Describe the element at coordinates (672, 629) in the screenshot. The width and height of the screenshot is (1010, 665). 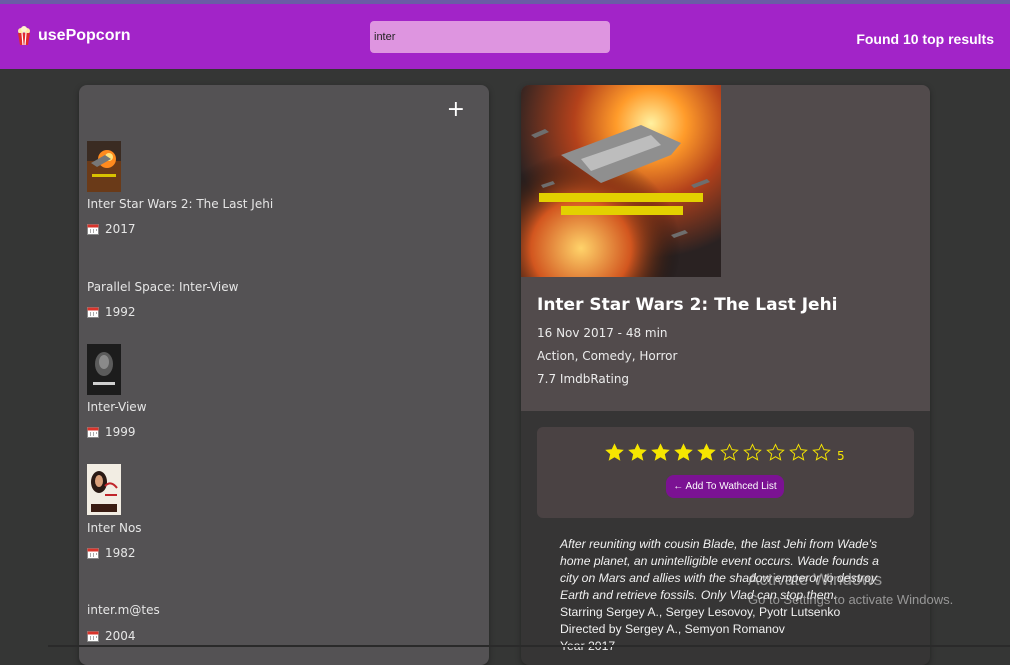
I see `directed-by: Directed by Sergey A., Semyon Romanov` at that location.